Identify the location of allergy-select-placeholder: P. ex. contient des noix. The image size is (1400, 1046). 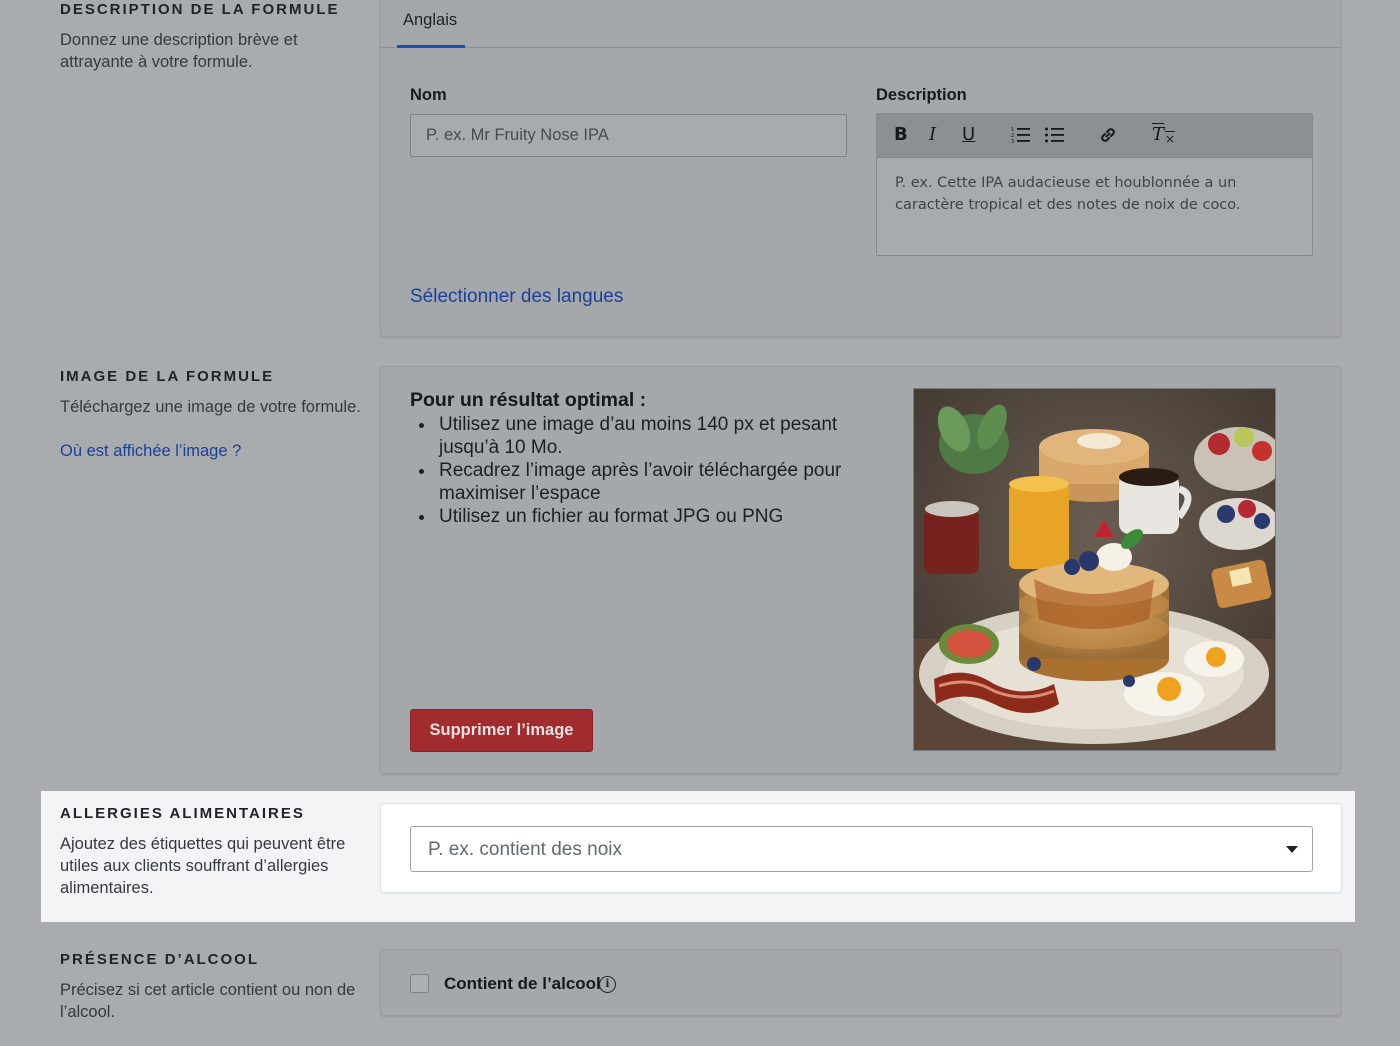
(525, 849).